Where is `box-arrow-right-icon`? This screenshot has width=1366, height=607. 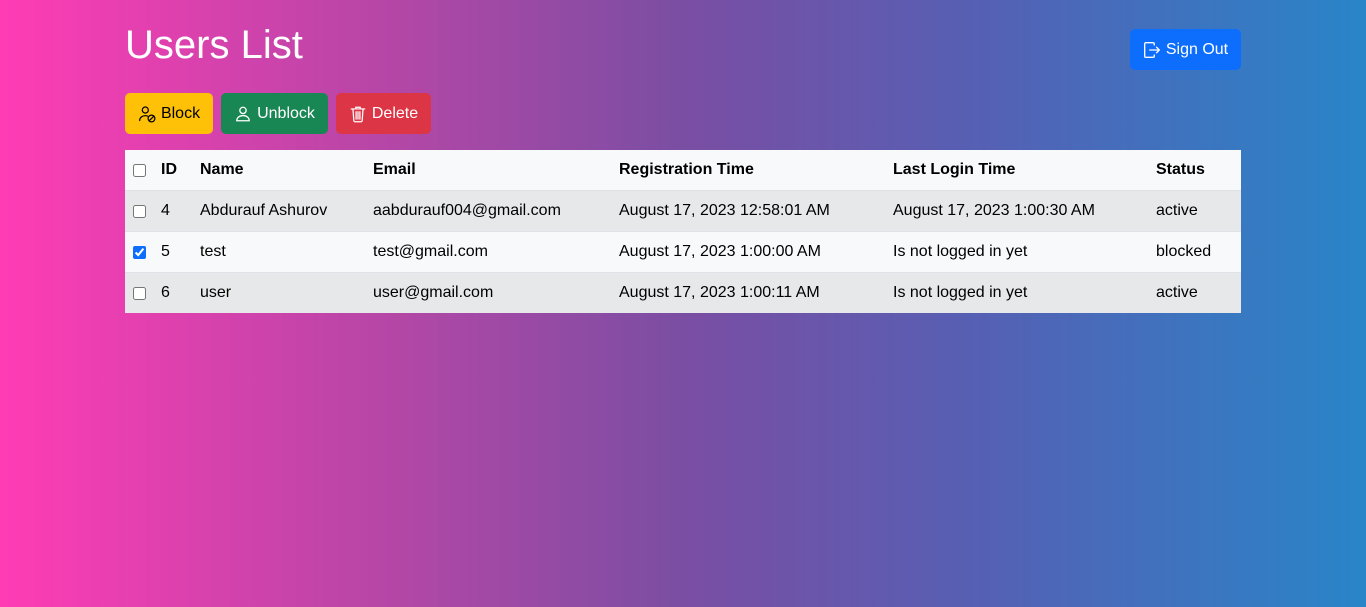 box-arrow-right-icon is located at coordinates (1152, 50).